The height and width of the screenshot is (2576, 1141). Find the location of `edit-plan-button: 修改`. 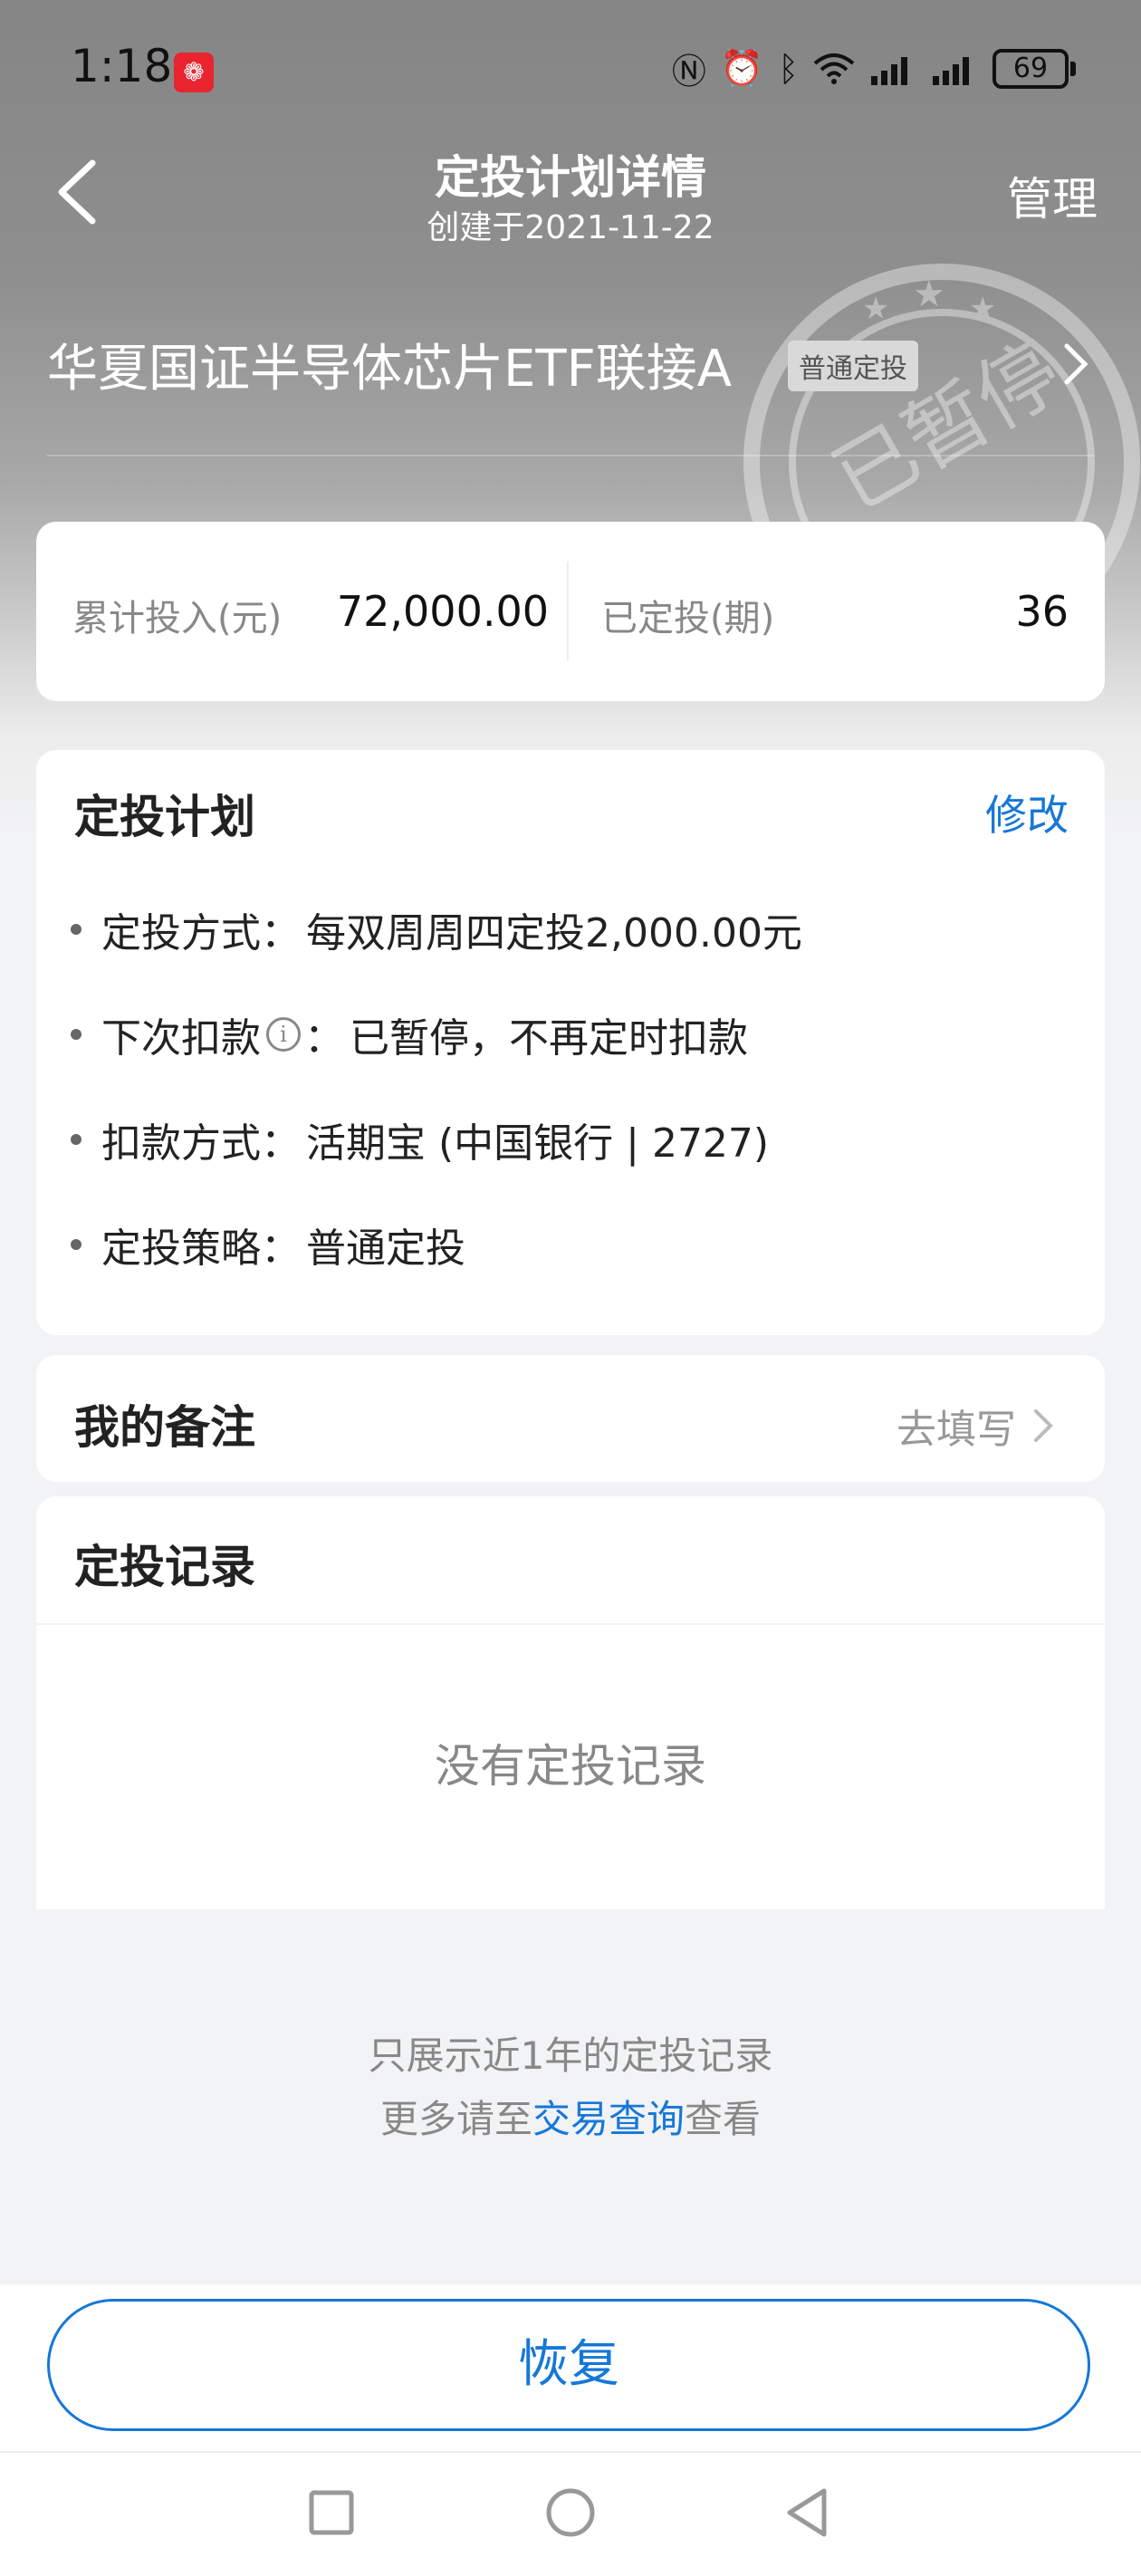

edit-plan-button: 修改 is located at coordinates (1027, 812).